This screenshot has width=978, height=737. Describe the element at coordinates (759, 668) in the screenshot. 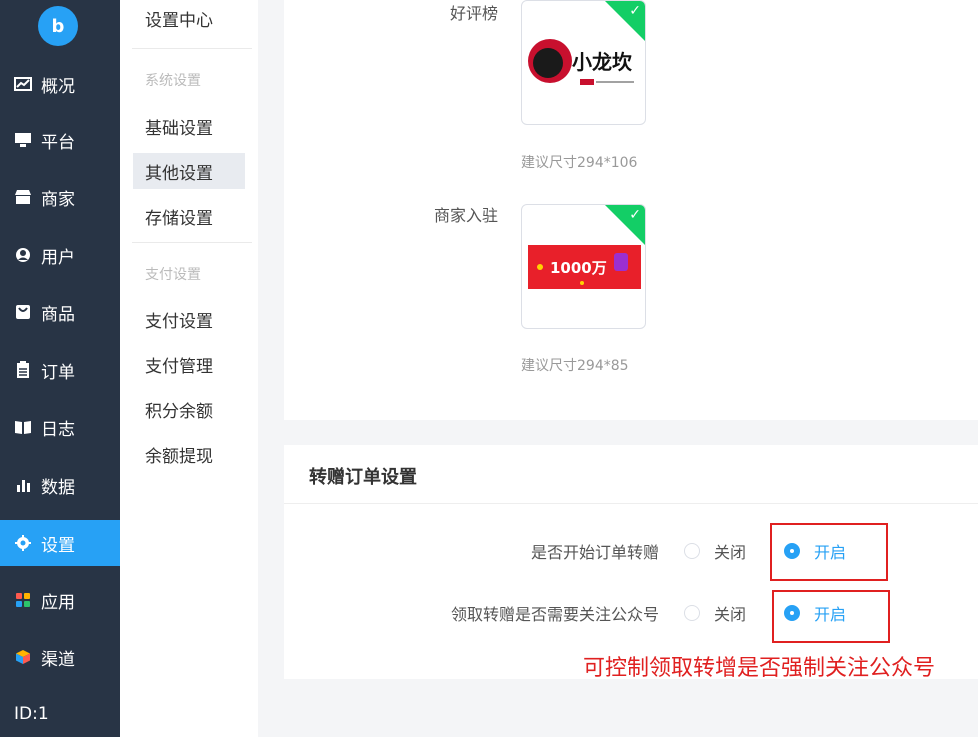

I see `annotation-text: 可控制领取转增是否强制关注公众号` at that location.